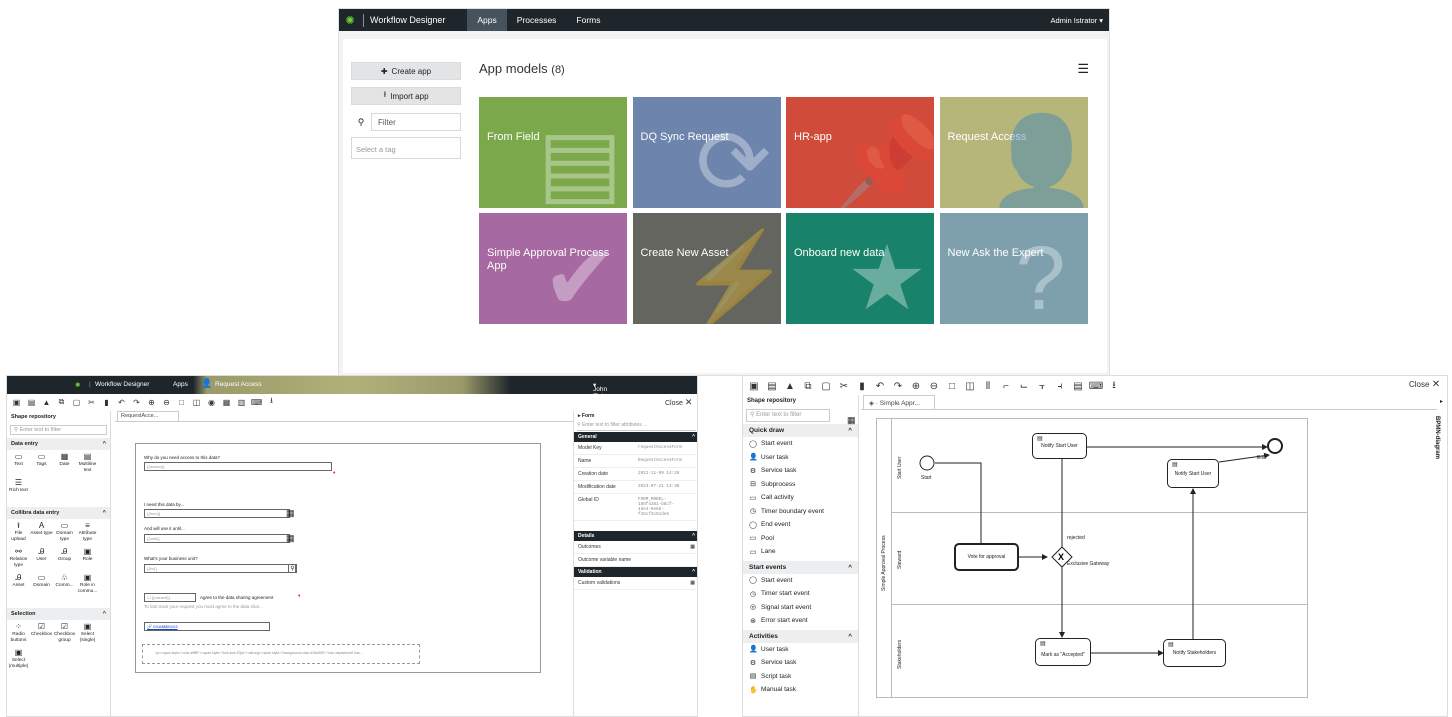  What do you see at coordinates (91, 402) in the screenshot?
I see `cut-icon: ✂` at bounding box center [91, 402].